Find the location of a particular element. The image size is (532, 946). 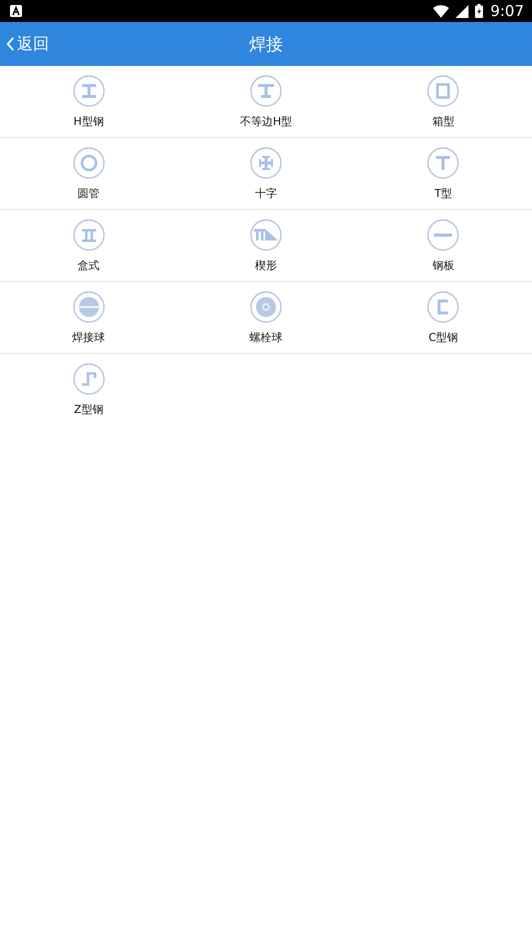

pipe-icon is located at coordinates (88, 163).